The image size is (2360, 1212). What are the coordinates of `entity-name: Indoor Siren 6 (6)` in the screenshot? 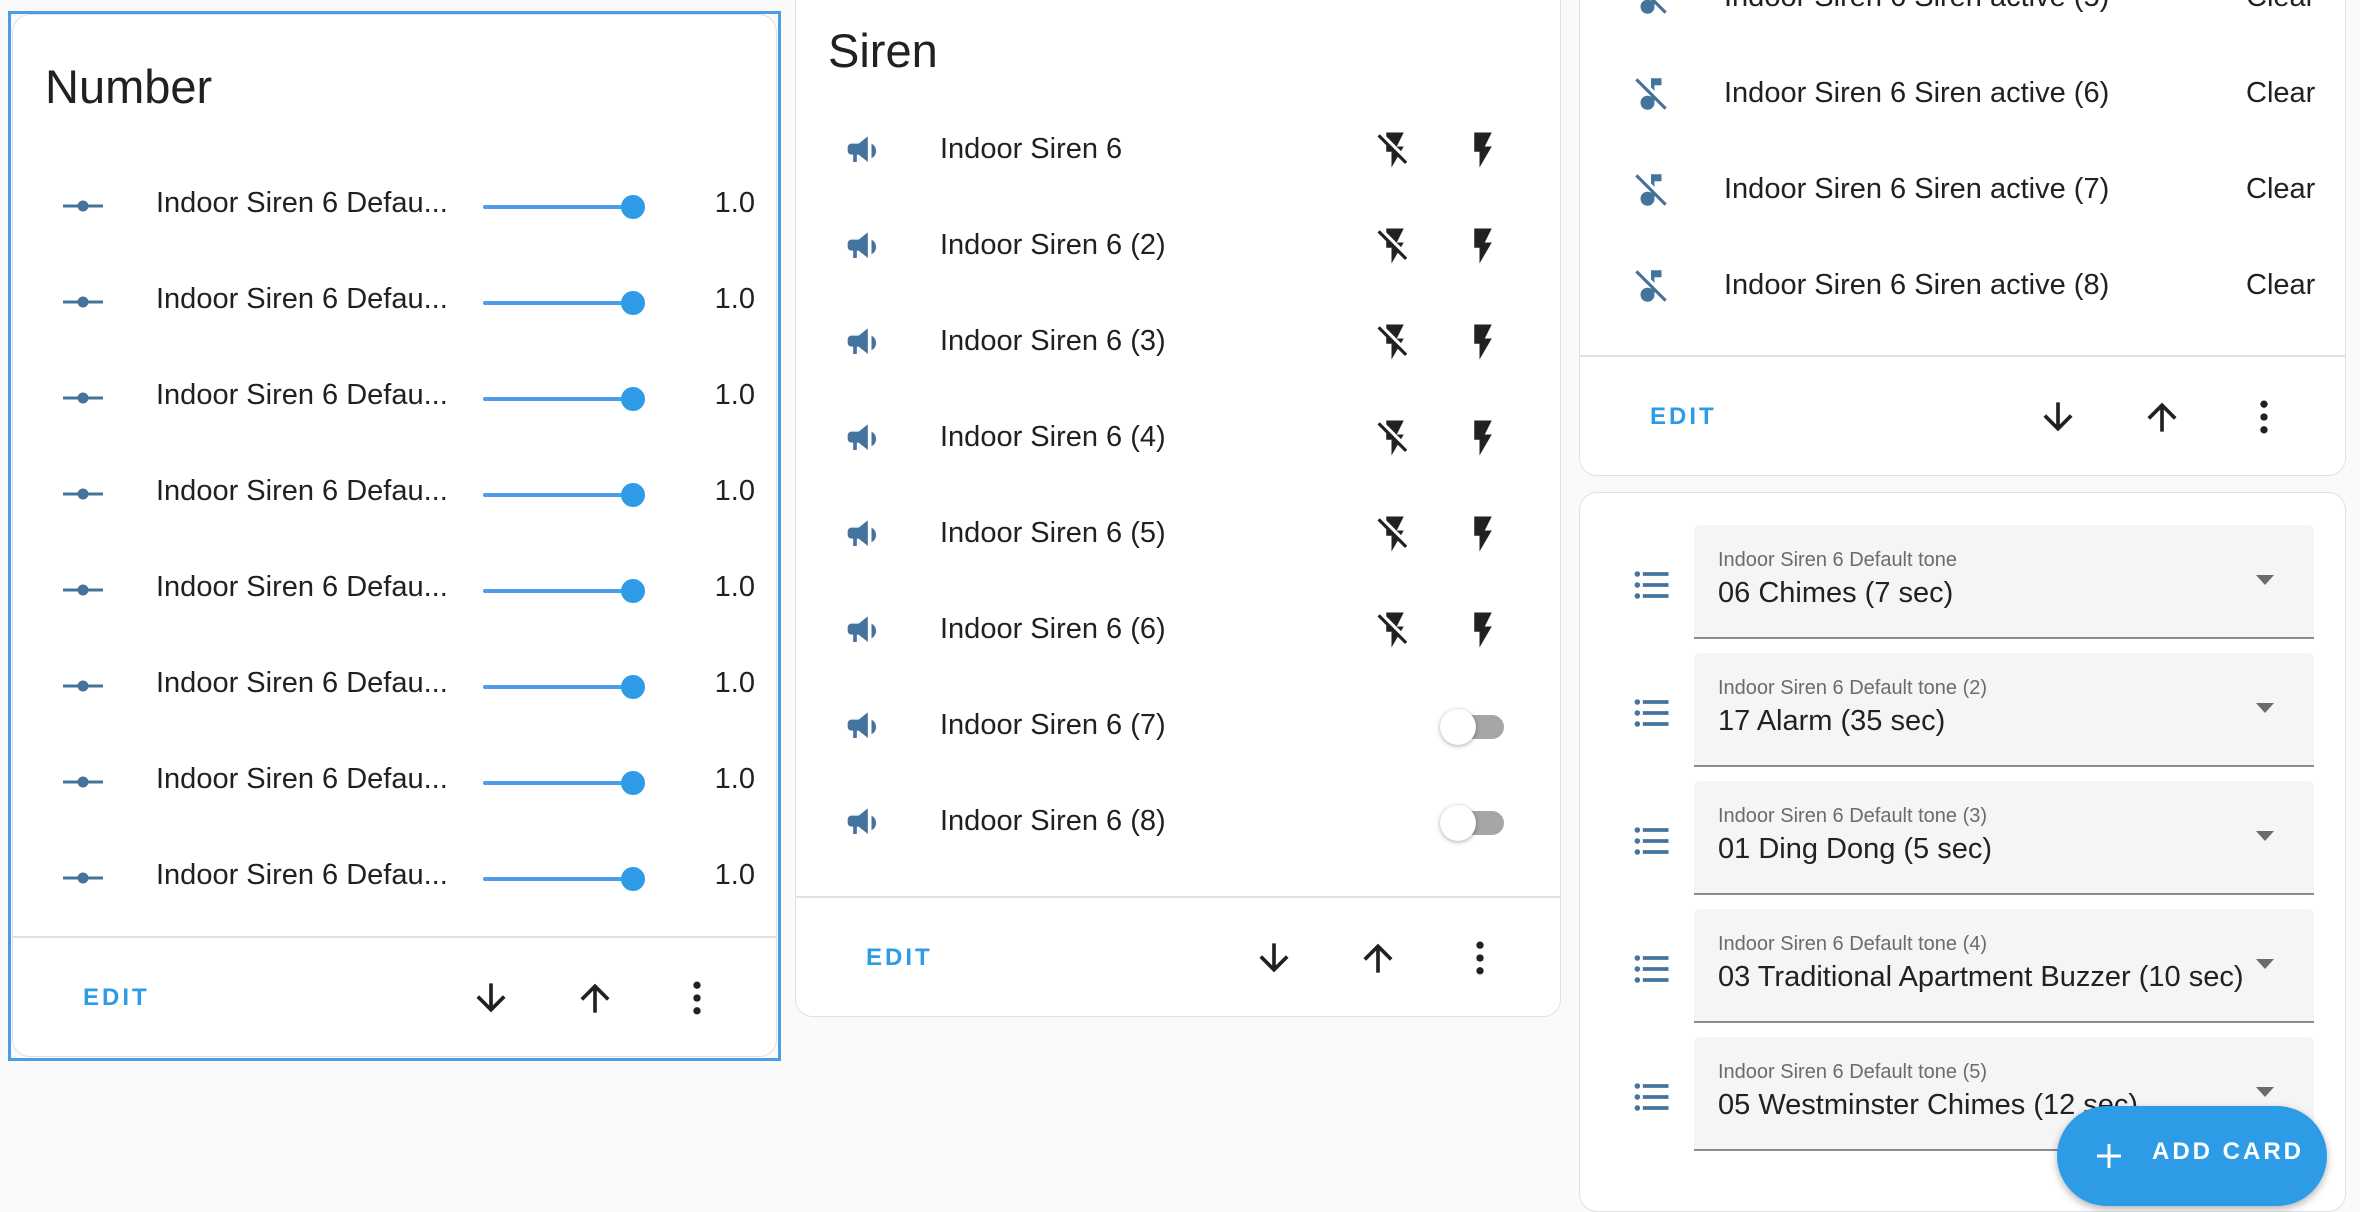 It's located at (1053, 629).